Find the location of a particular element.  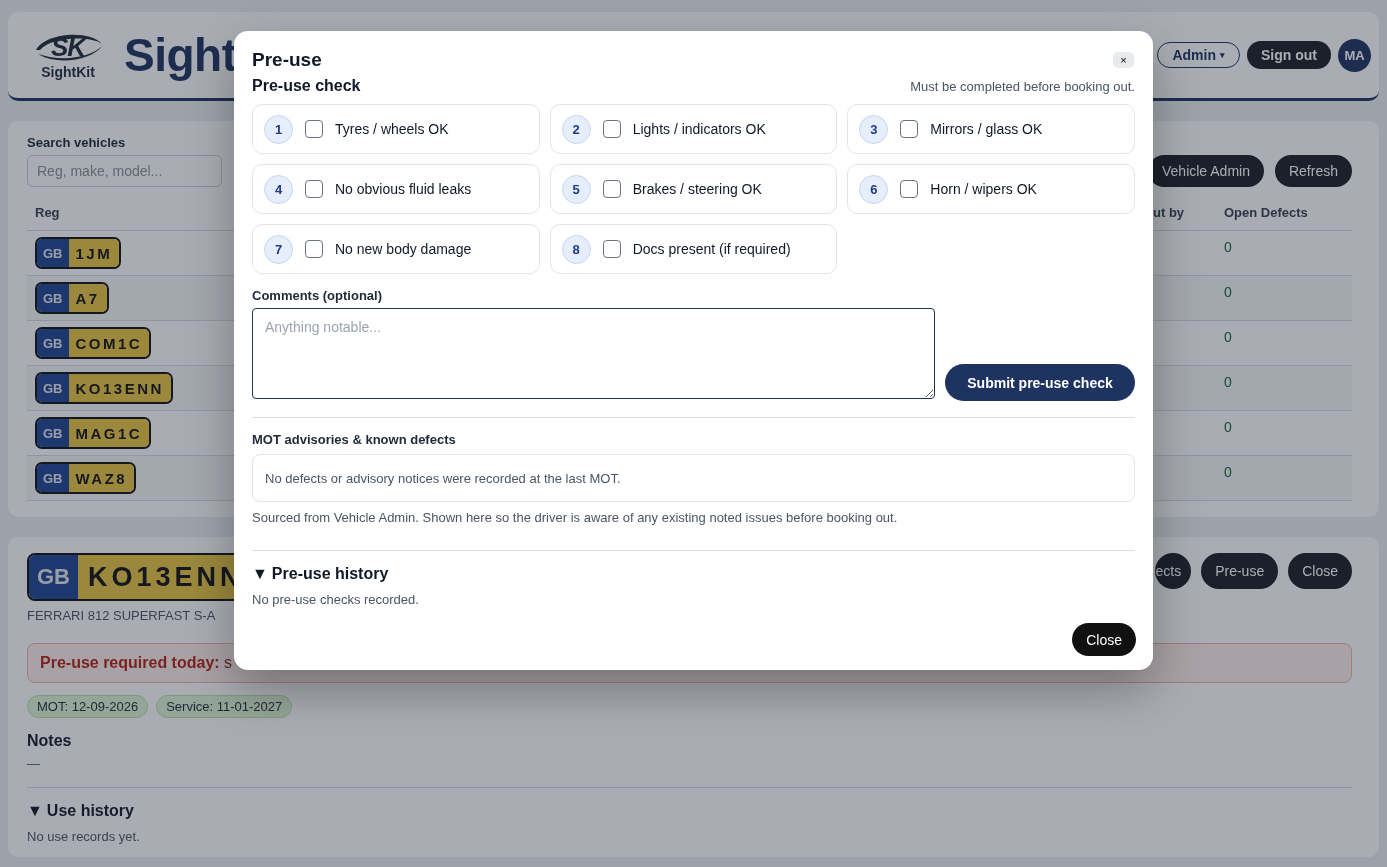

empty-message: No pre-use checks recorded. is located at coordinates (336, 599).